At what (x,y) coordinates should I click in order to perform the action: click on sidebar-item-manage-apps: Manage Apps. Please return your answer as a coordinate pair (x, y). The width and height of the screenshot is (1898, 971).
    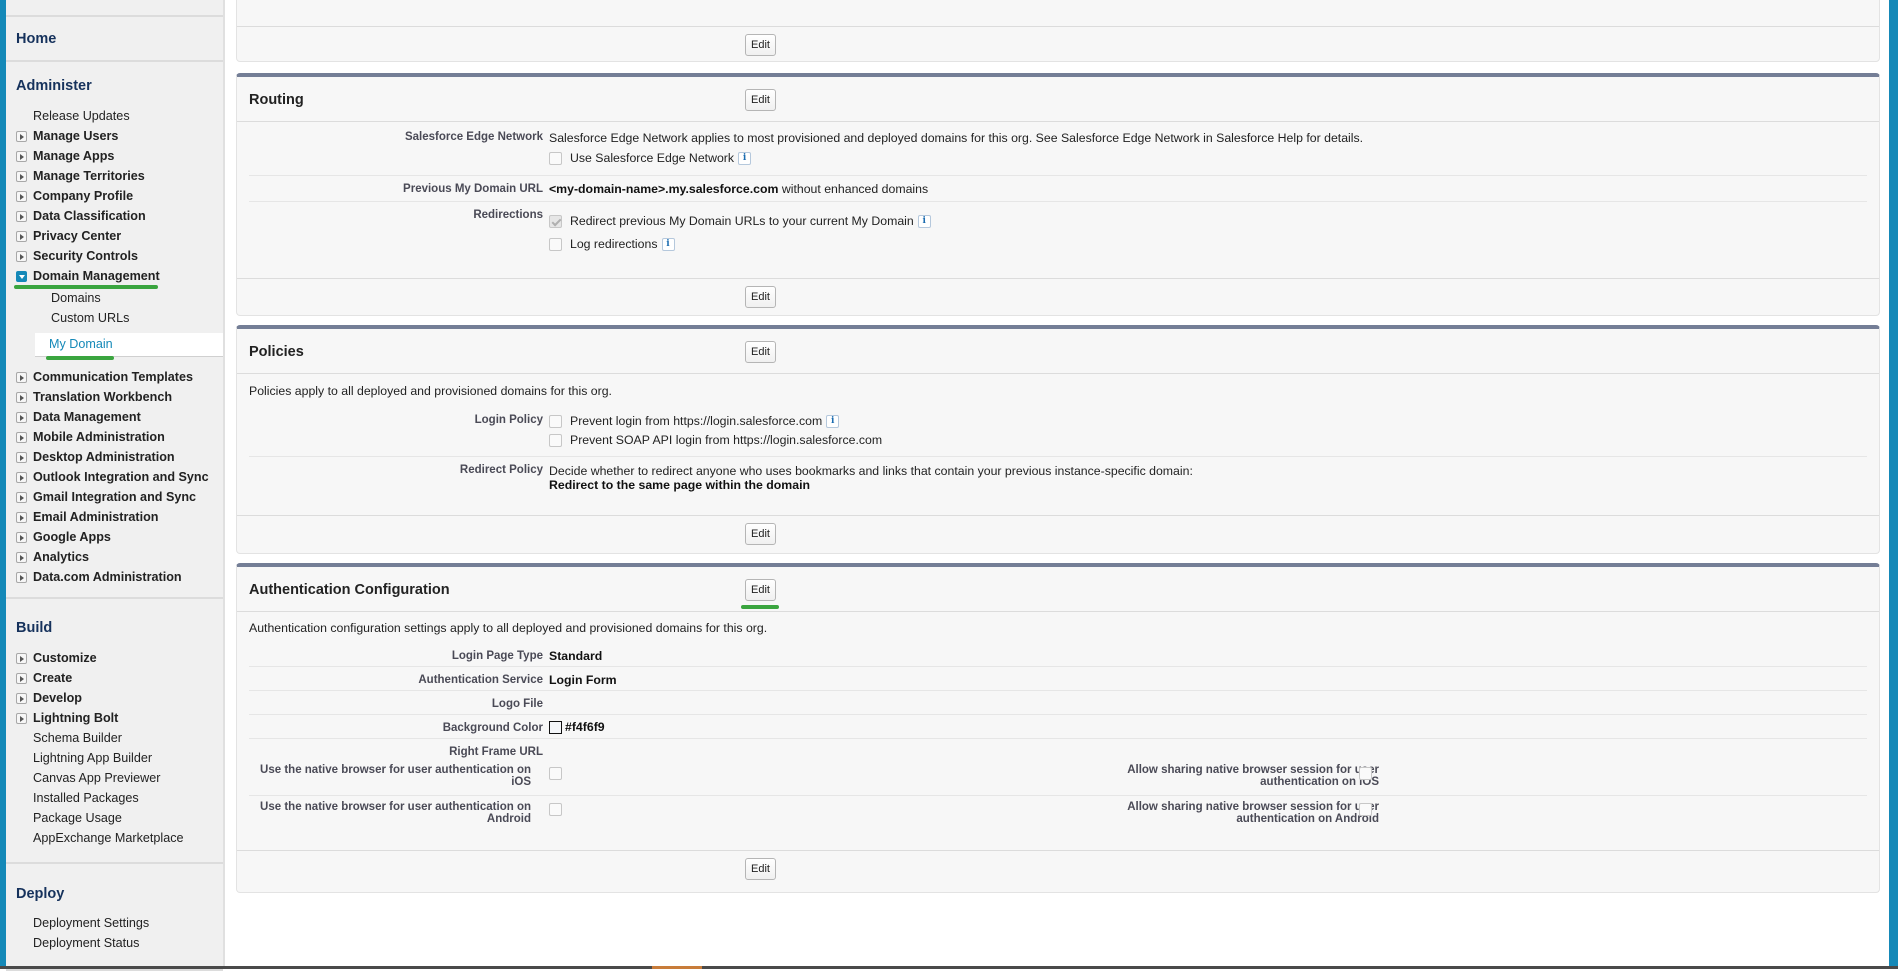
    Looking at the image, I should click on (114, 156).